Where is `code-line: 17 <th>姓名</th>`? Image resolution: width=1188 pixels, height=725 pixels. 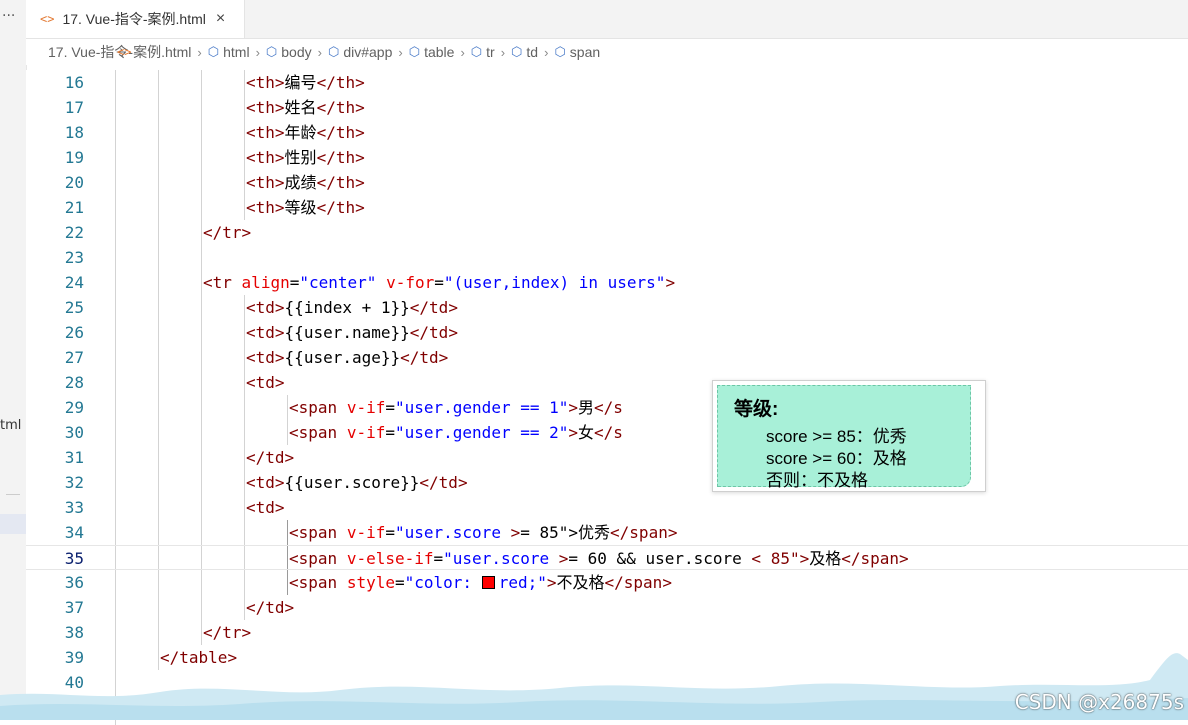
code-line: 17 <th>姓名</th> is located at coordinates (607, 107).